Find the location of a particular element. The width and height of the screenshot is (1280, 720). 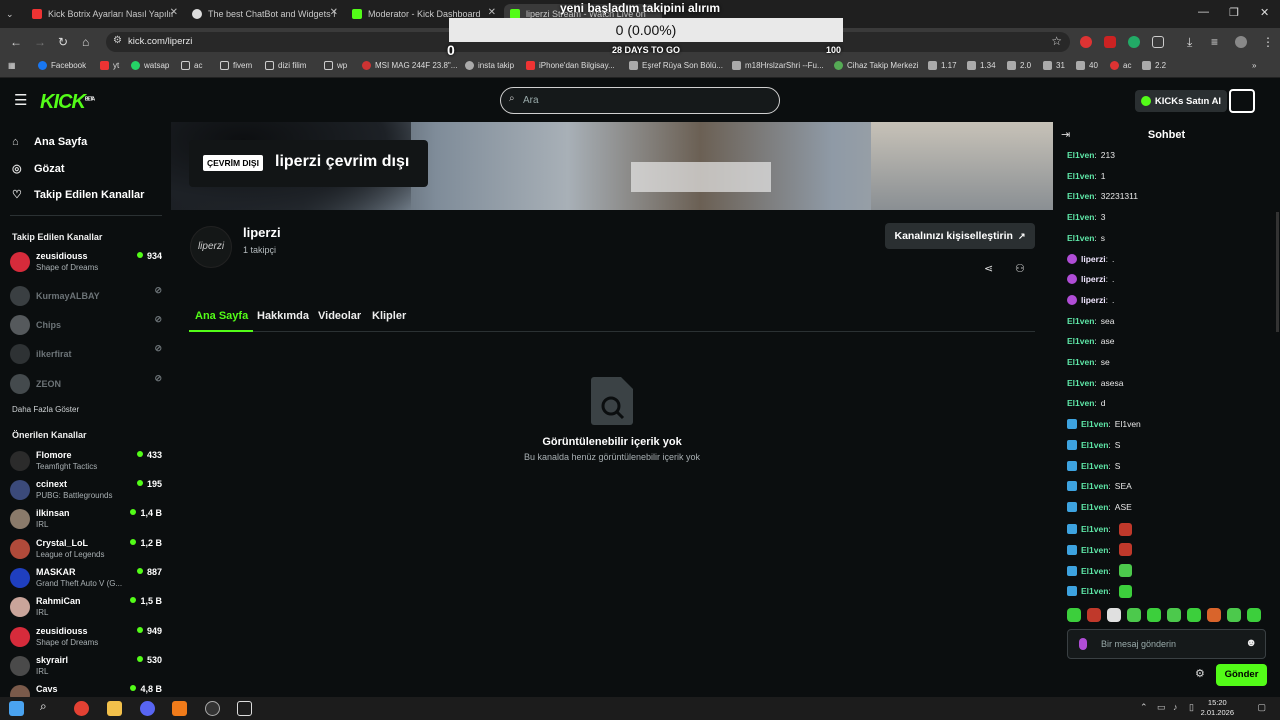

show-more-link: Daha Fazla Göster is located at coordinates (45, 409).